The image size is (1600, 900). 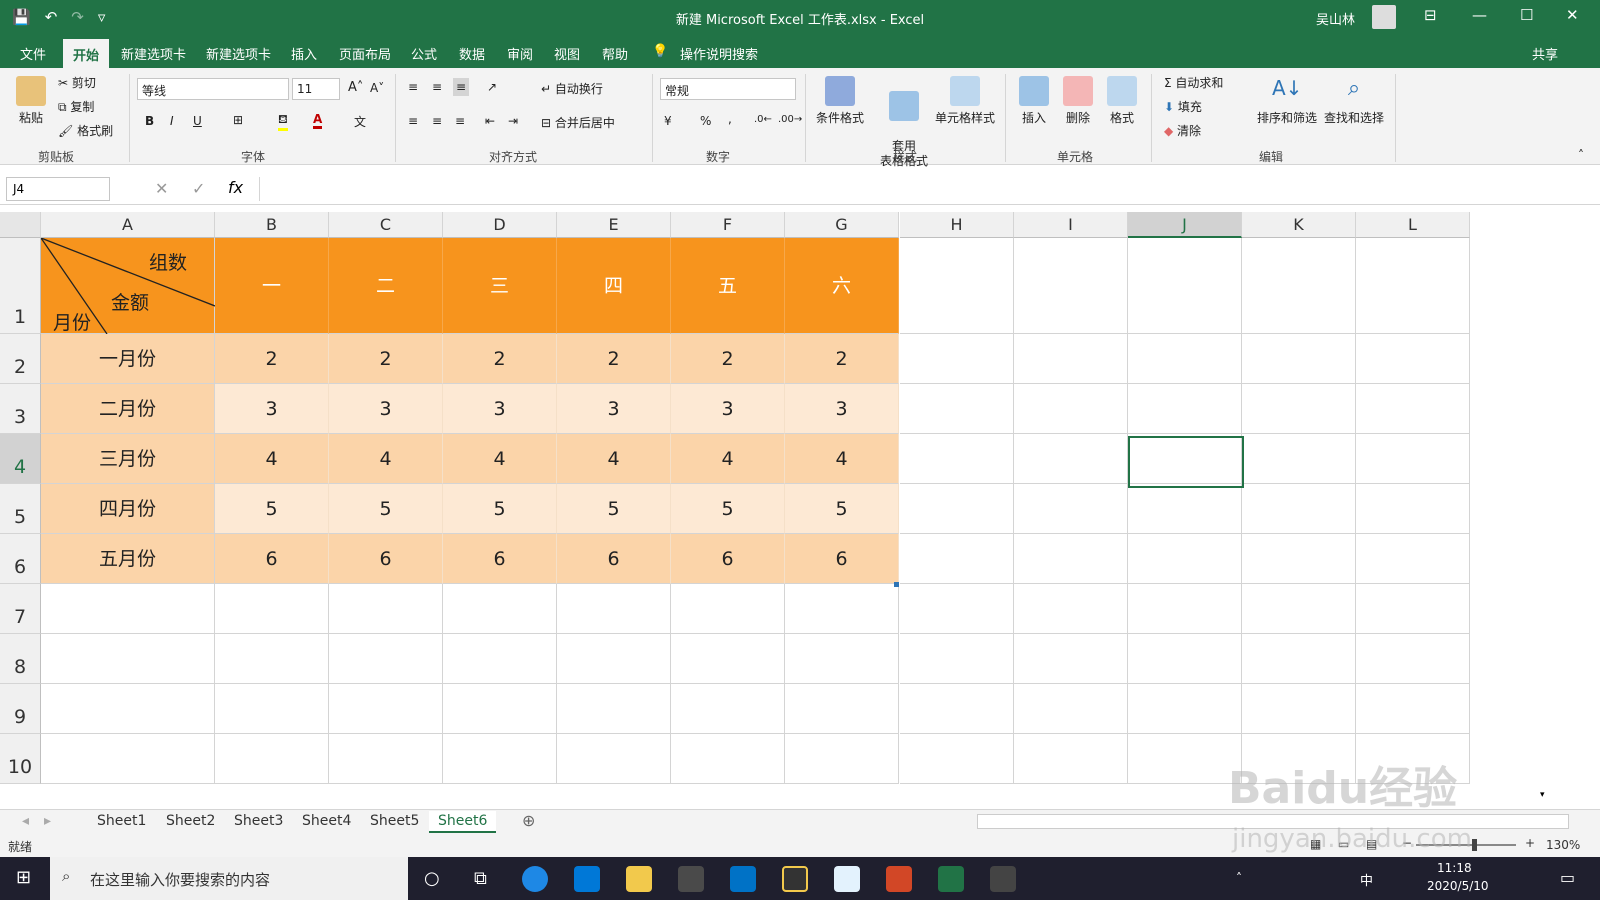 What do you see at coordinates (763, 119) in the screenshot?
I see `increase-decimal-icon: .0←` at bounding box center [763, 119].